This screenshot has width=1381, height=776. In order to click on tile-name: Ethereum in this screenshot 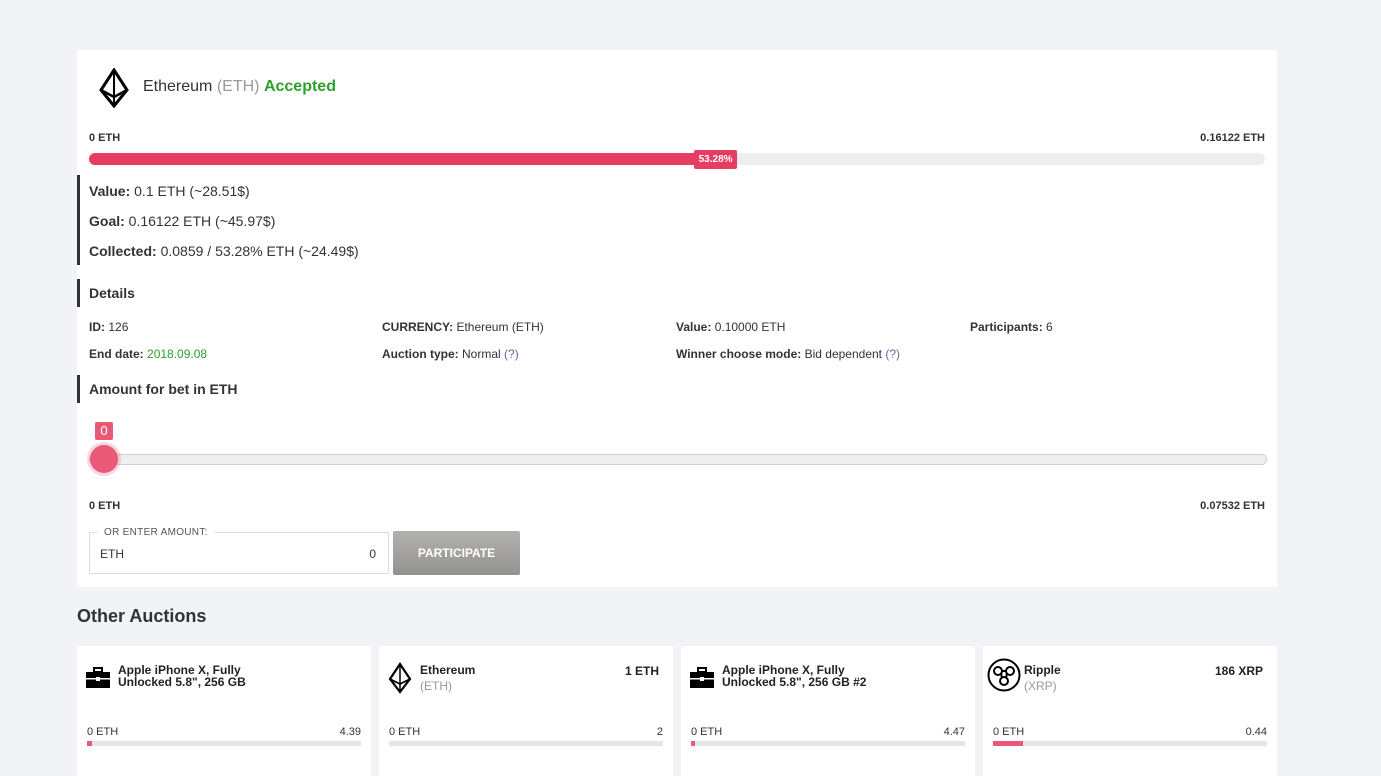, I will do `click(448, 670)`.